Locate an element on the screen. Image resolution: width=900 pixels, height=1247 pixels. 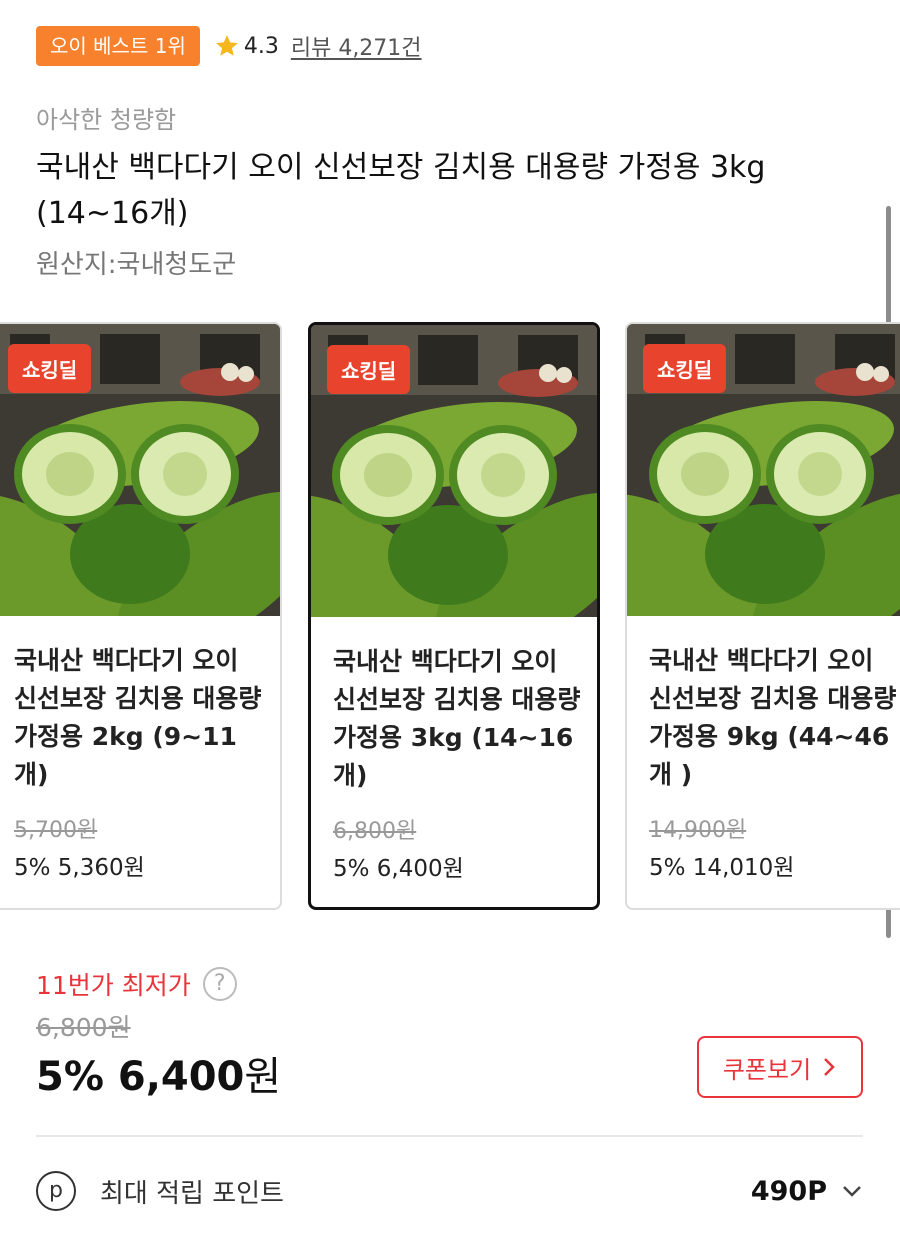
lowest-price-label: 11번가 최저가 is located at coordinates (113, 985).